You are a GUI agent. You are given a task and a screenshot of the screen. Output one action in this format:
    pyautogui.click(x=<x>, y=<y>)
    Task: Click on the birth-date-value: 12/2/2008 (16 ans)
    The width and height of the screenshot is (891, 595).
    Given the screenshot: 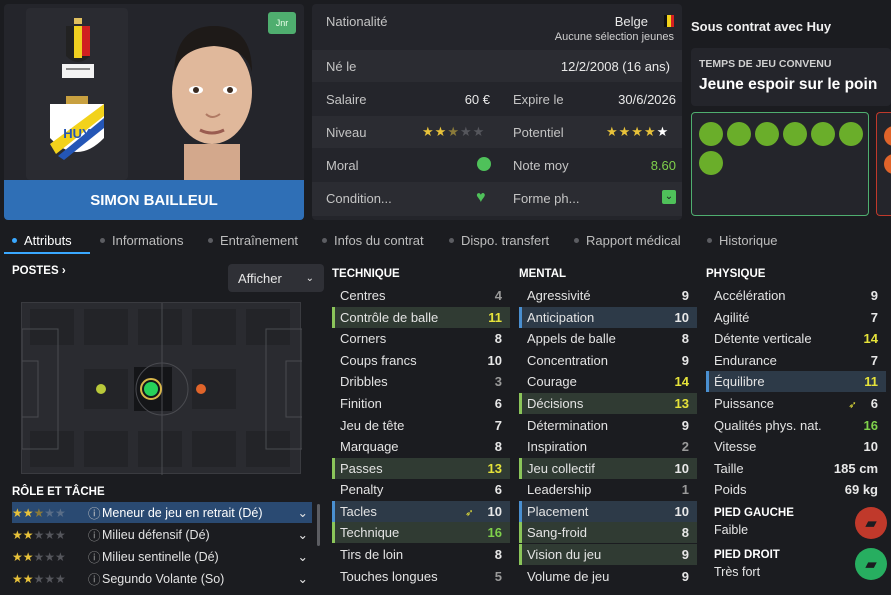 What is the action you would take?
    pyautogui.click(x=615, y=66)
    